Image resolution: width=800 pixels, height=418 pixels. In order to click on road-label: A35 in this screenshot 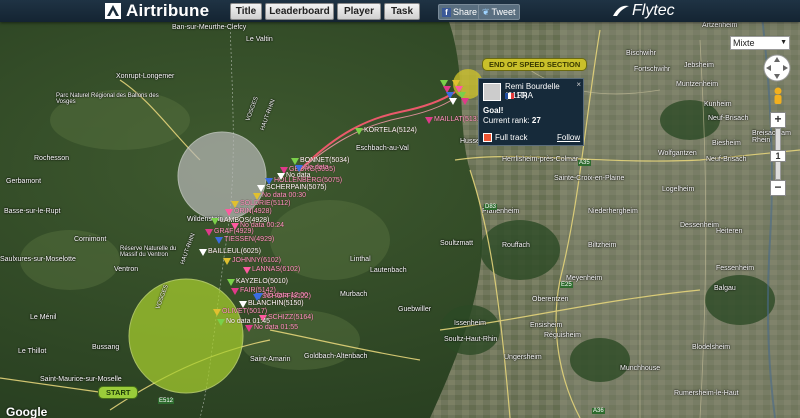, I will do `click(584, 163)`.